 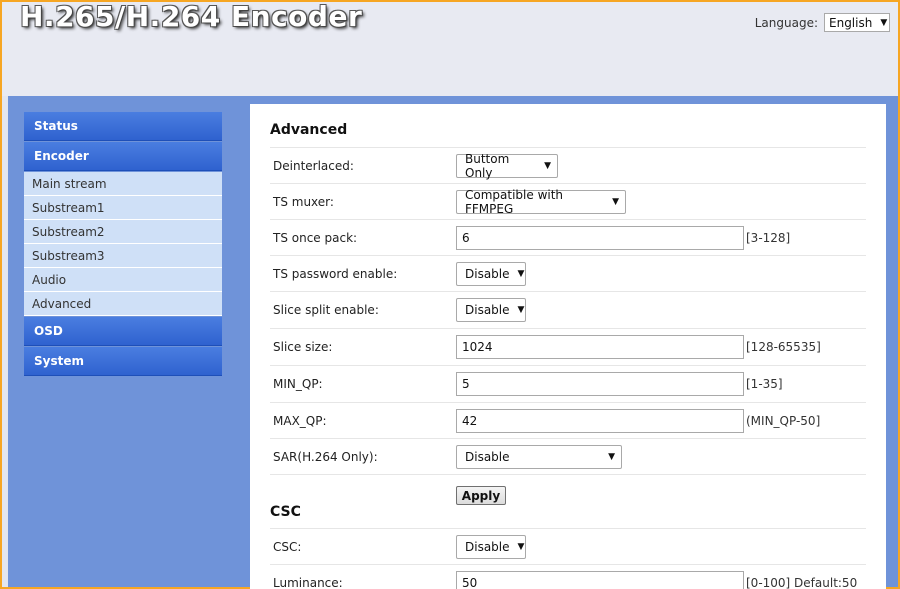 I want to click on brand-title: H.265/H.264 Encoder, so click(x=191, y=17).